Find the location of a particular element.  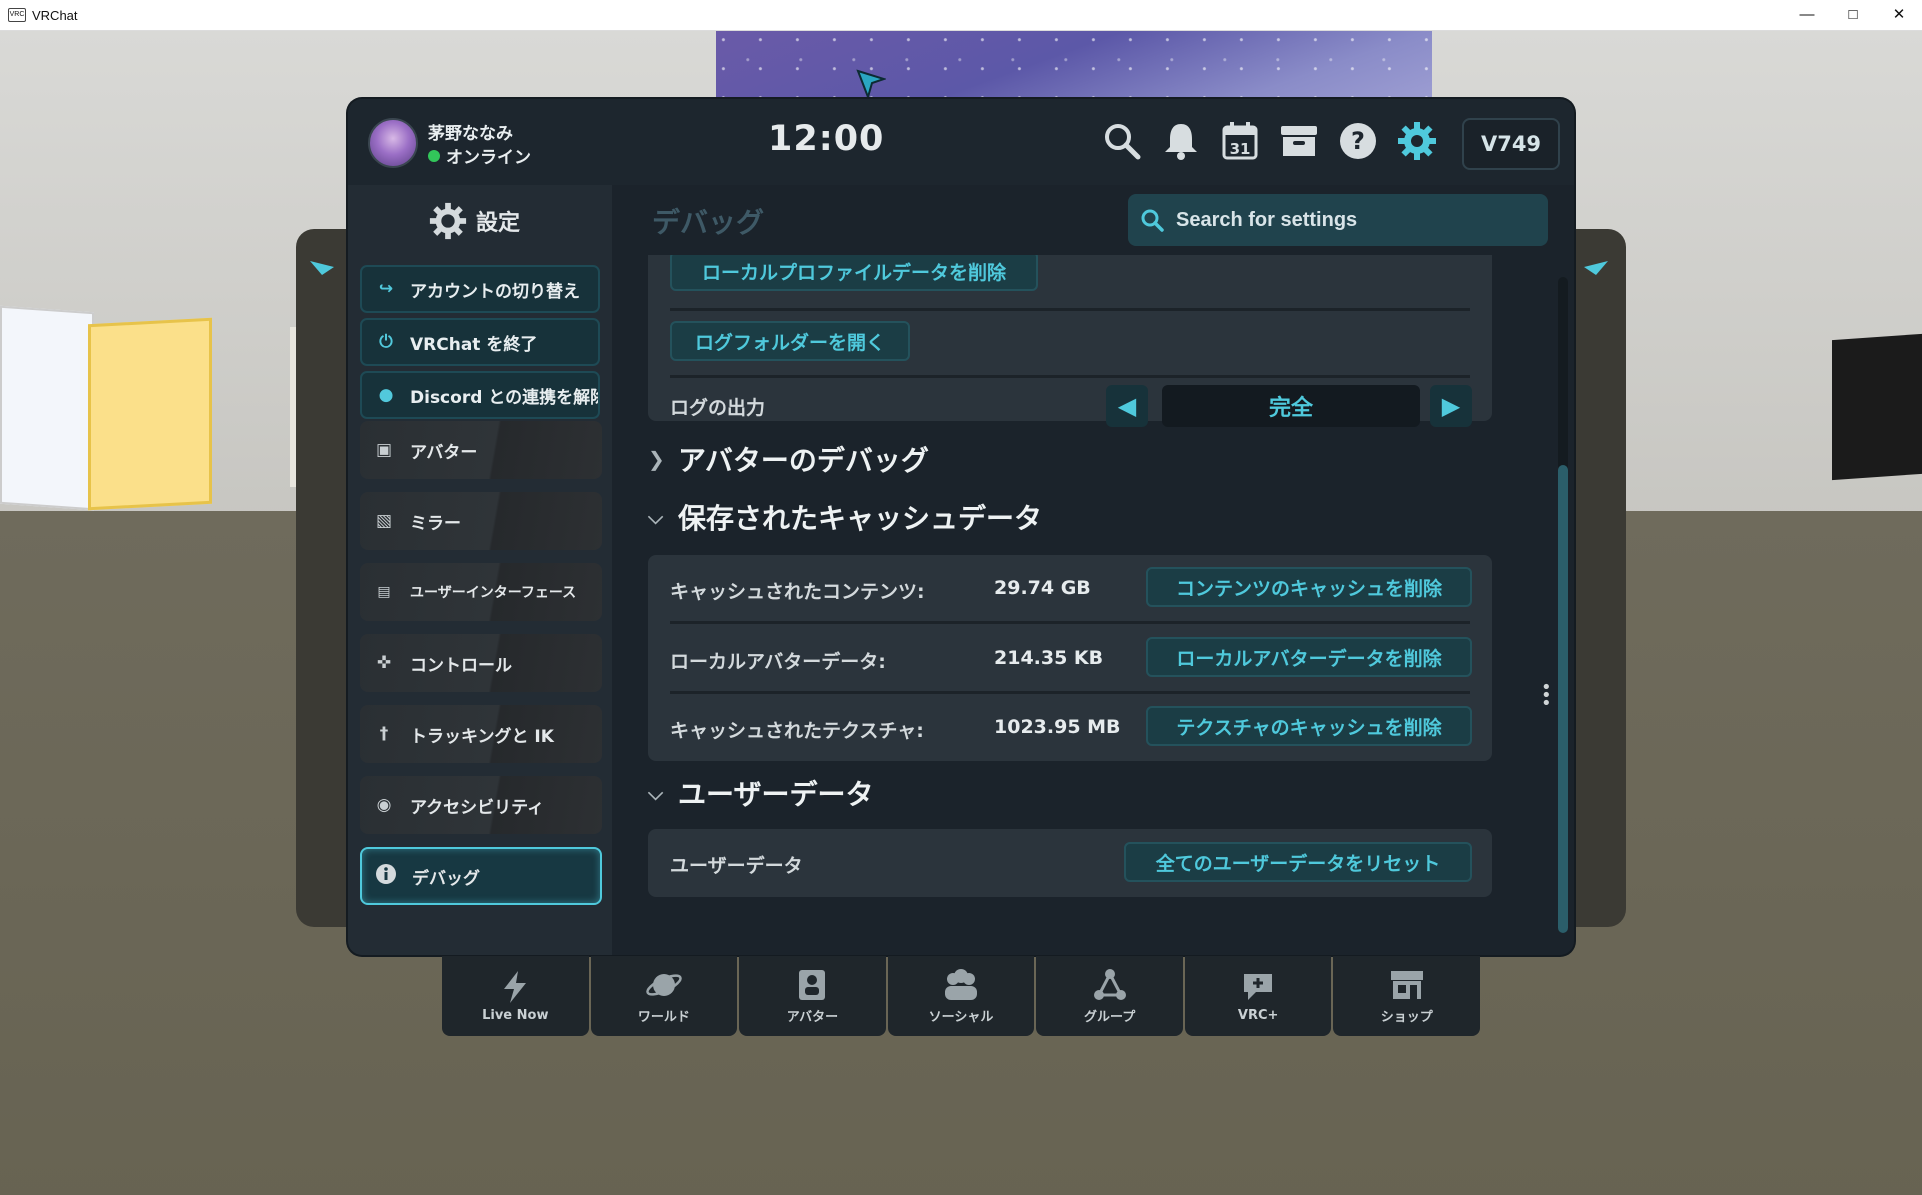

dock-tab-social: ソーシャル is located at coordinates (961, 996).